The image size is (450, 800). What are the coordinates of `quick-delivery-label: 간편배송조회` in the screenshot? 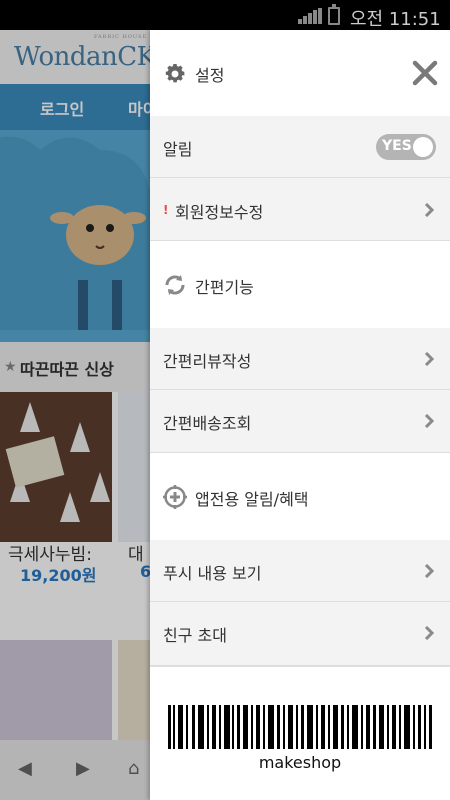 It's located at (207, 423).